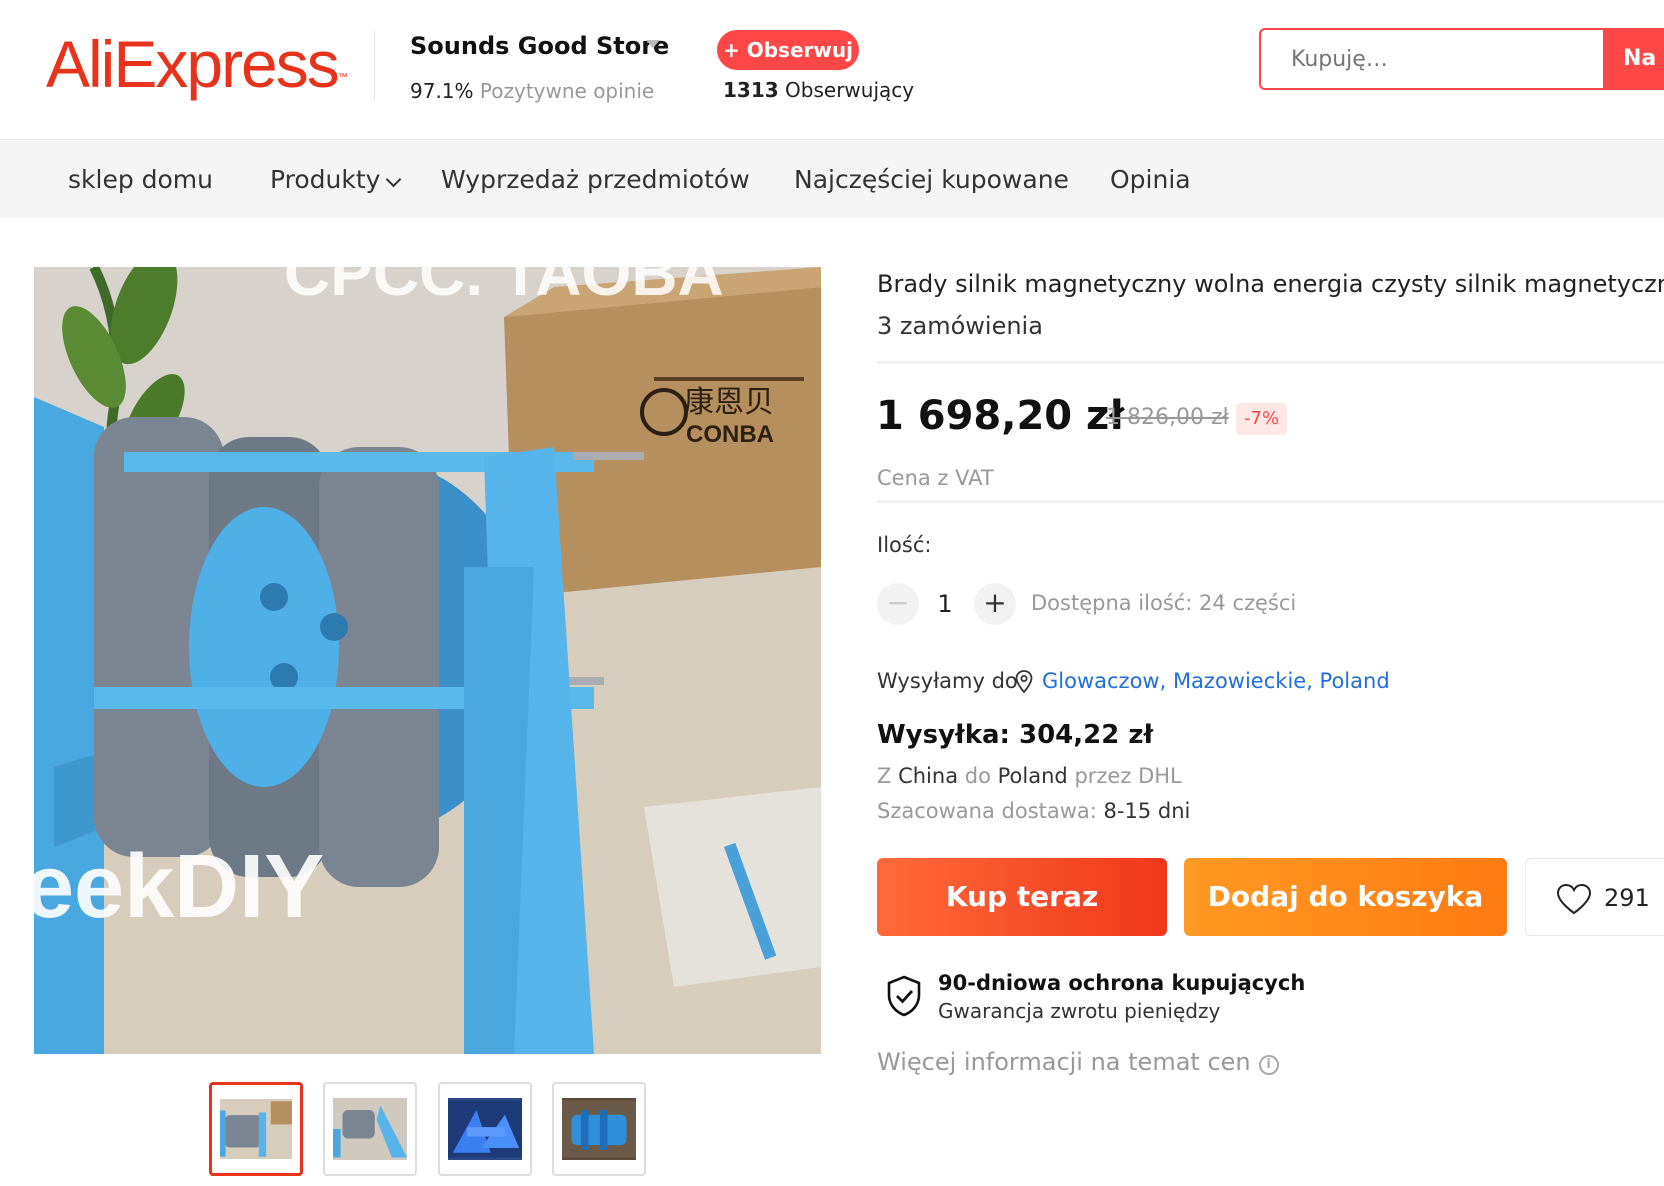 The image size is (1664, 1186). I want to click on shipping-cost: Wysyłka: 304,22 zł, so click(1015, 735).